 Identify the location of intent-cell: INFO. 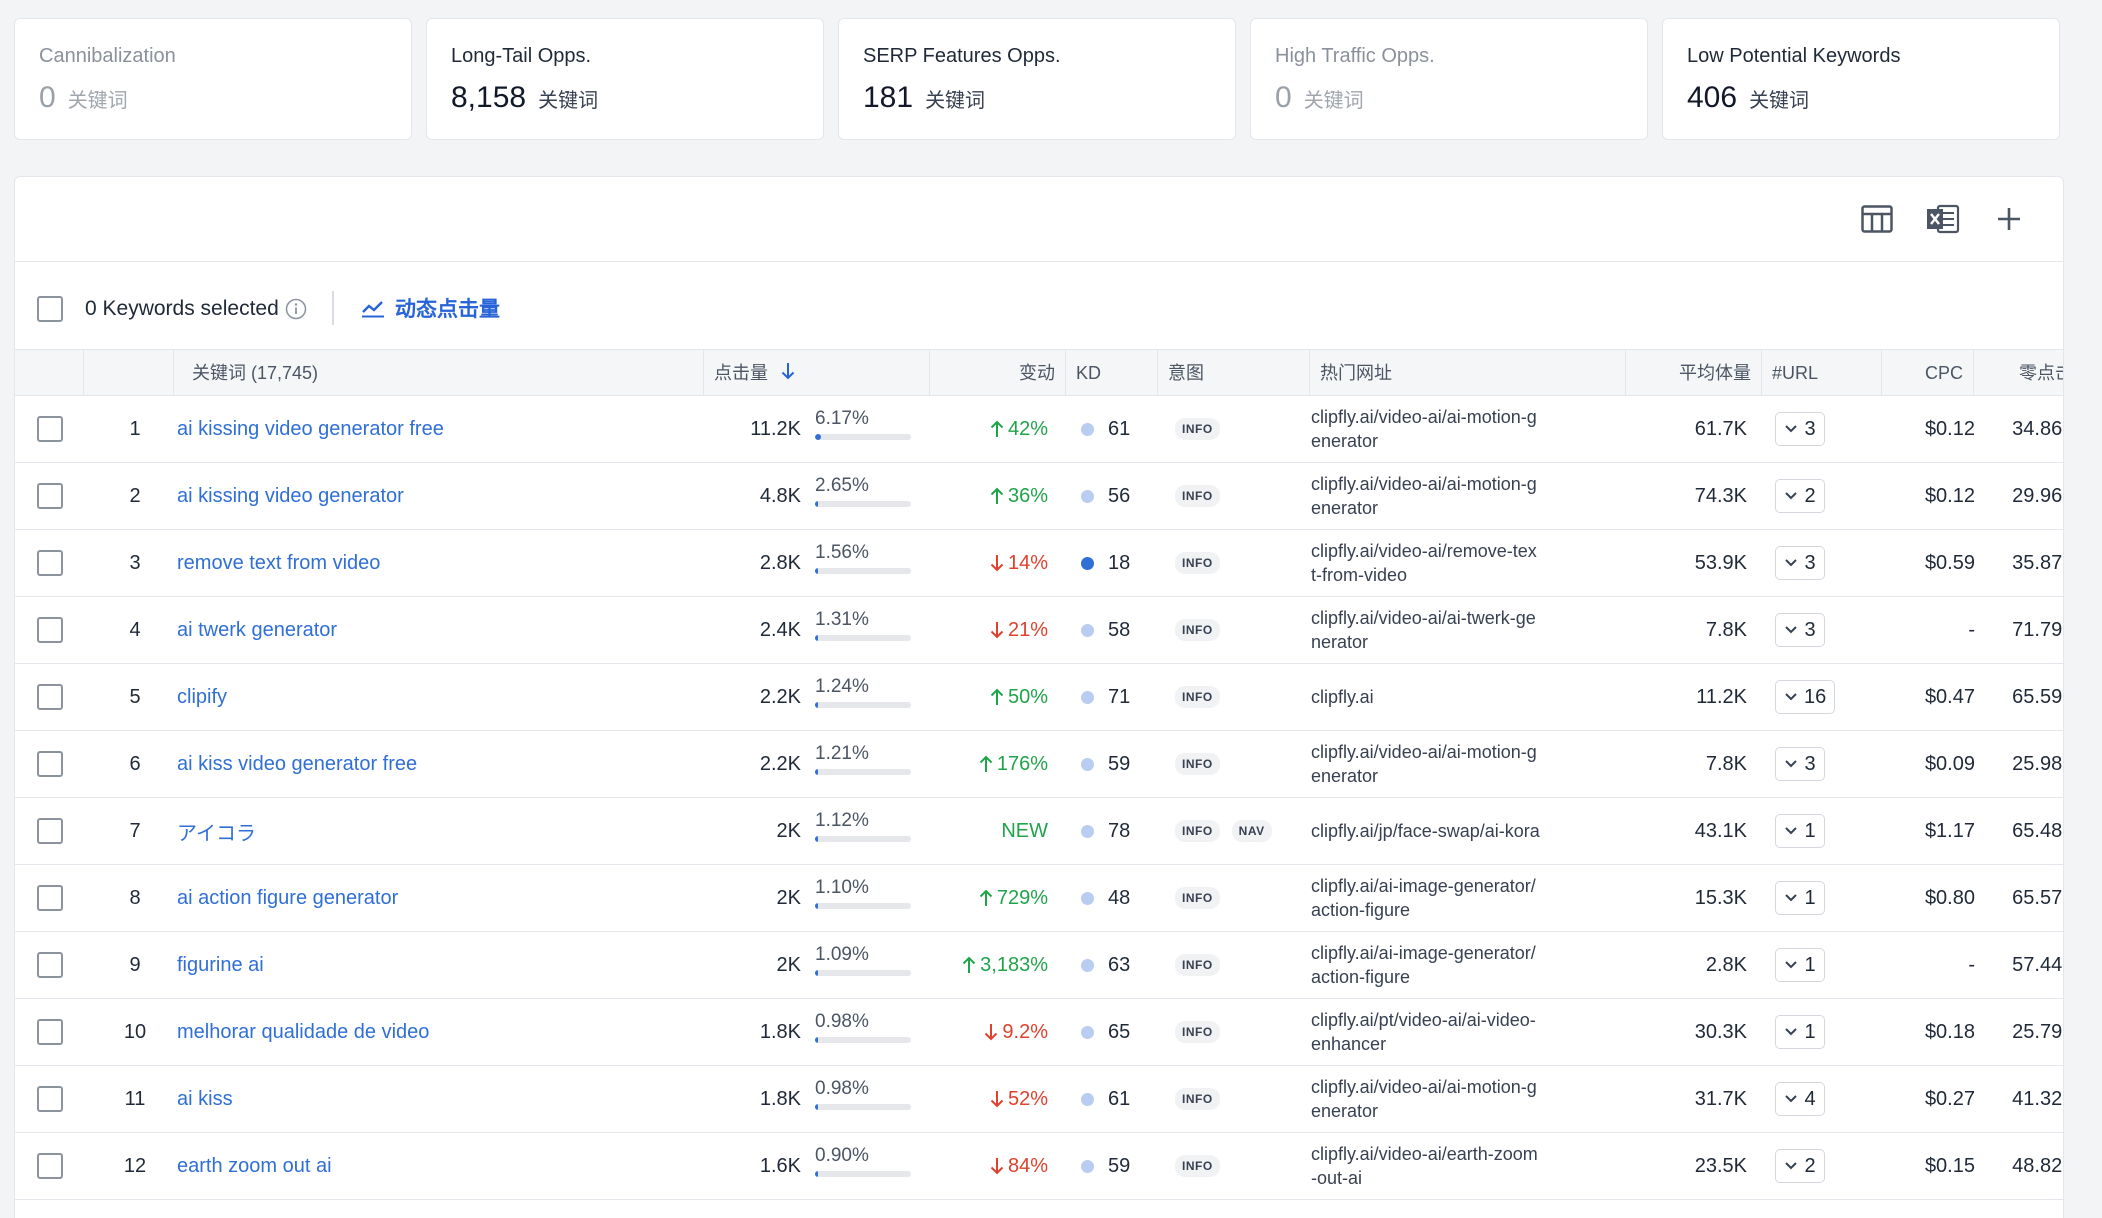
(1203, 1099).